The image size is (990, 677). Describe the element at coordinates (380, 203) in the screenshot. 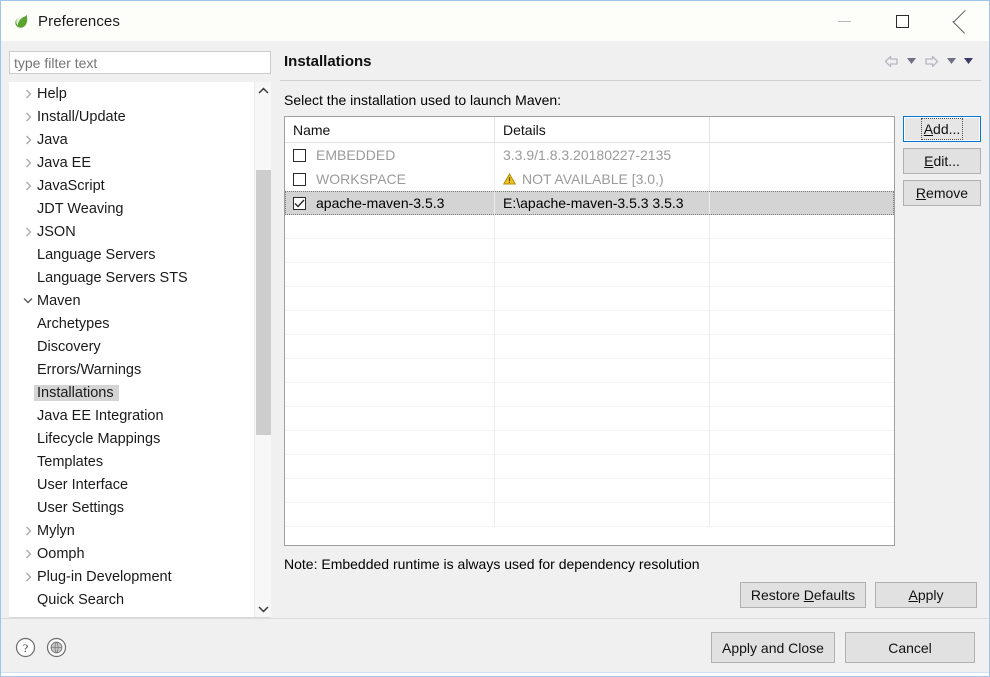

I see `installation-name: apache-maven-3.5.3` at that location.